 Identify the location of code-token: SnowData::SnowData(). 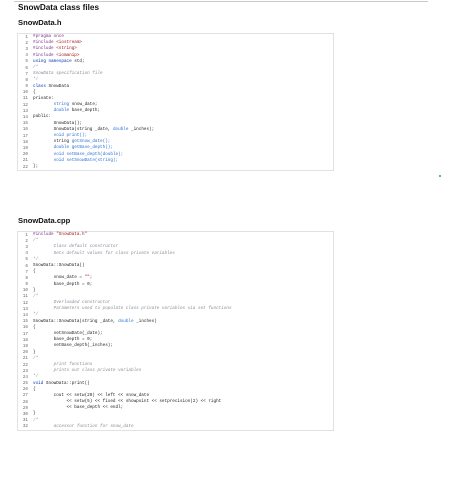
(59, 265).